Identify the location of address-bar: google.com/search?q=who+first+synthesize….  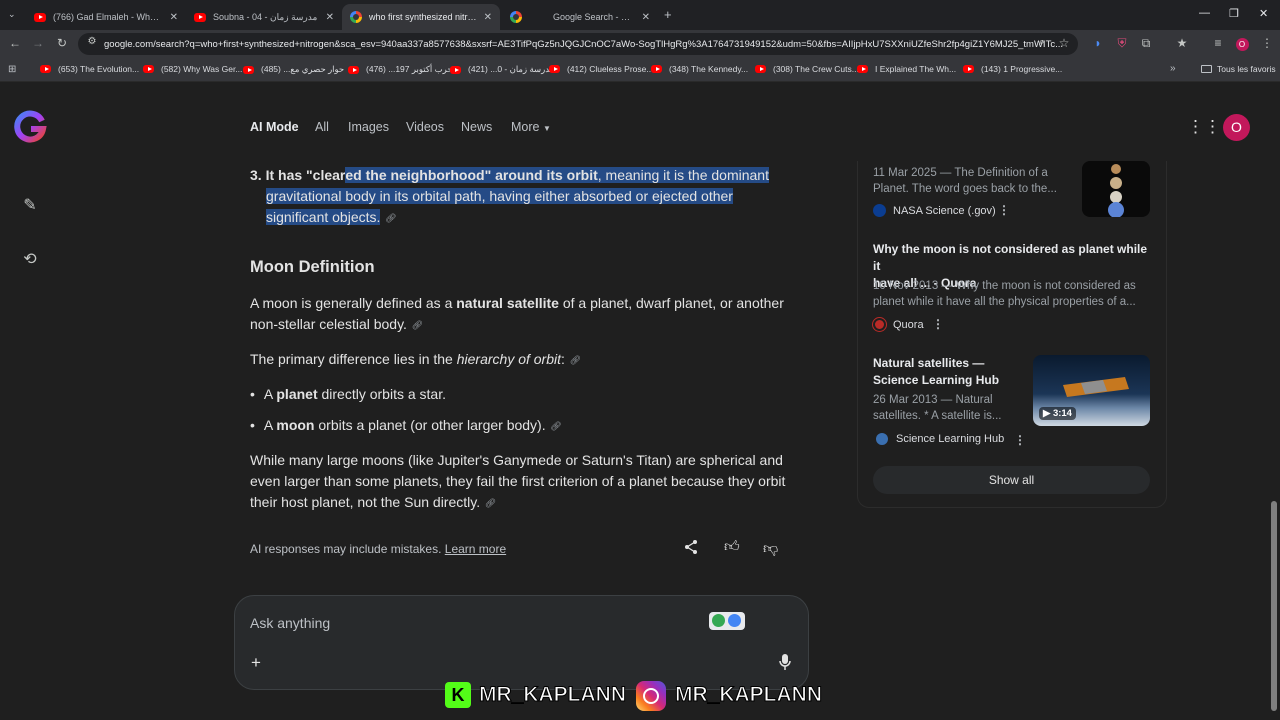
(578, 44).